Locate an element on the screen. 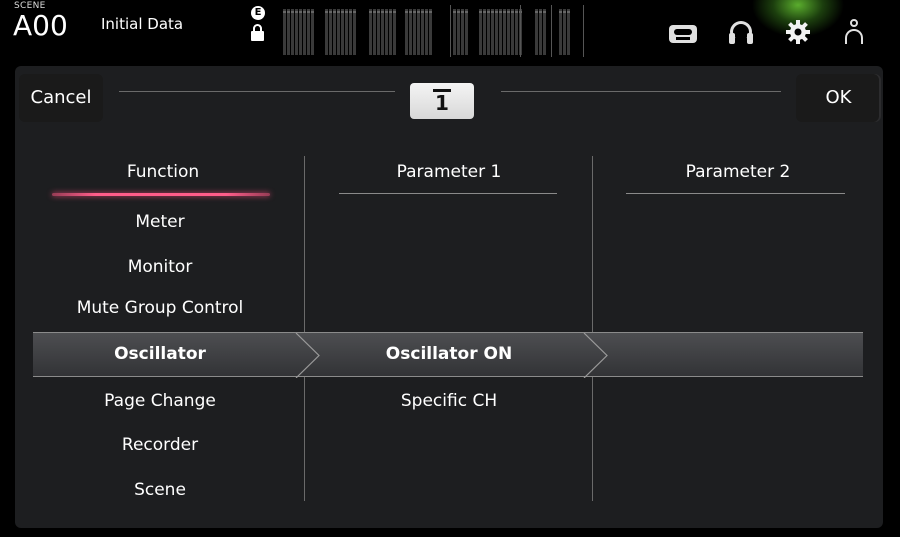 The image size is (900, 537). gear-icon is located at coordinates (798, 32).